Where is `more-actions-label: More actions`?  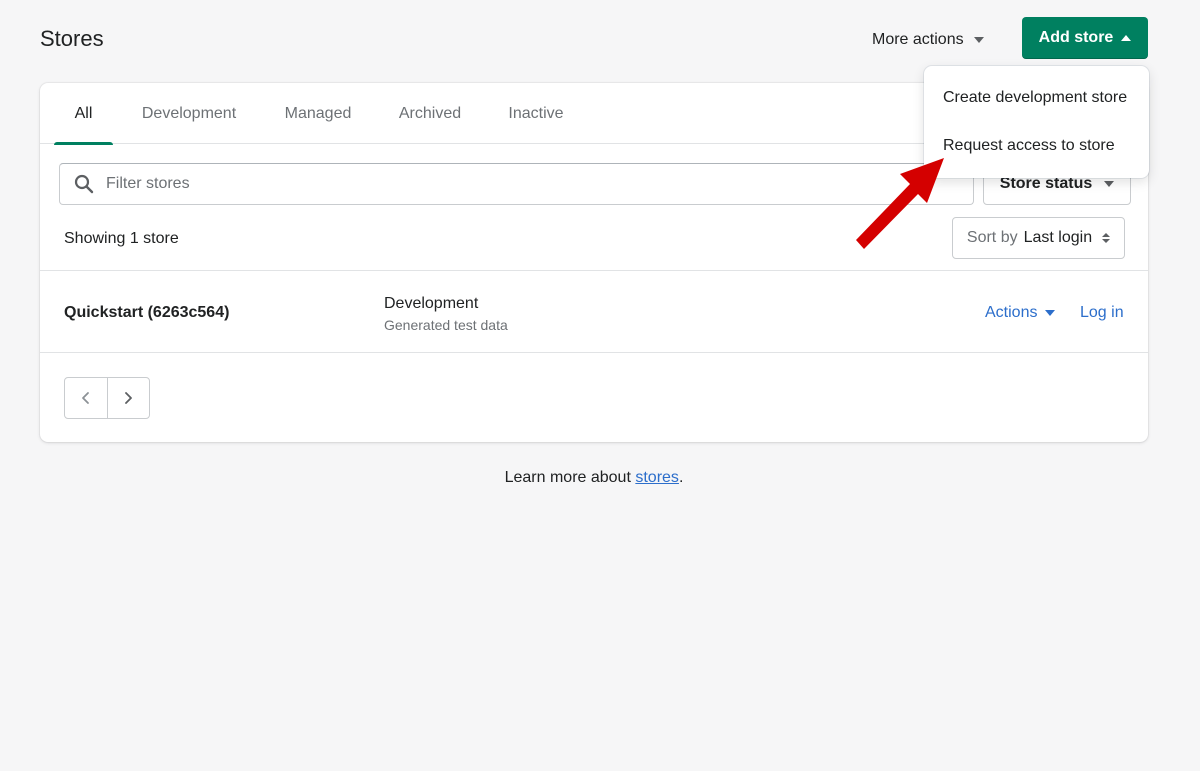 more-actions-label: More actions is located at coordinates (918, 39).